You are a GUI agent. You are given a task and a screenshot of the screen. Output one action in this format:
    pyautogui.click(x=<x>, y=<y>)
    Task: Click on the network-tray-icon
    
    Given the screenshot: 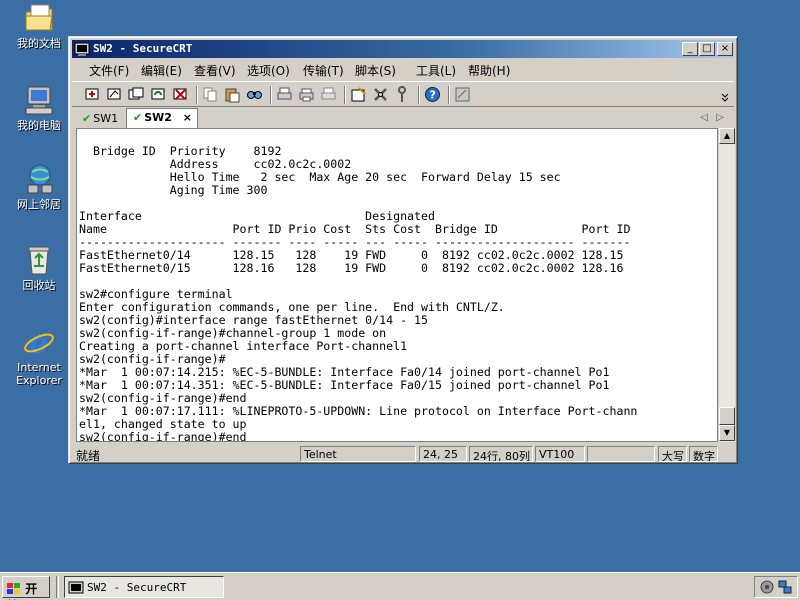 What is the action you would take?
    pyautogui.click(x=785, y=587)
    